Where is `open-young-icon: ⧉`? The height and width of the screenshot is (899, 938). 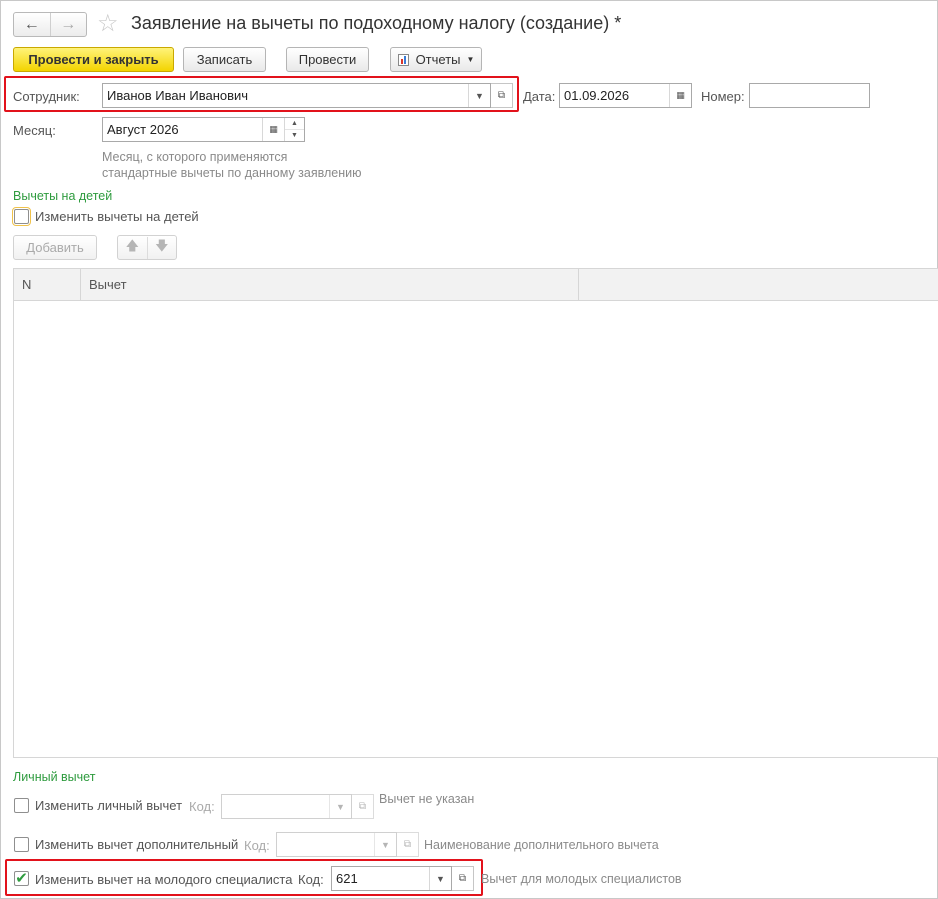
open-young-icon: ⧉ is located at coordinates (463, 878).